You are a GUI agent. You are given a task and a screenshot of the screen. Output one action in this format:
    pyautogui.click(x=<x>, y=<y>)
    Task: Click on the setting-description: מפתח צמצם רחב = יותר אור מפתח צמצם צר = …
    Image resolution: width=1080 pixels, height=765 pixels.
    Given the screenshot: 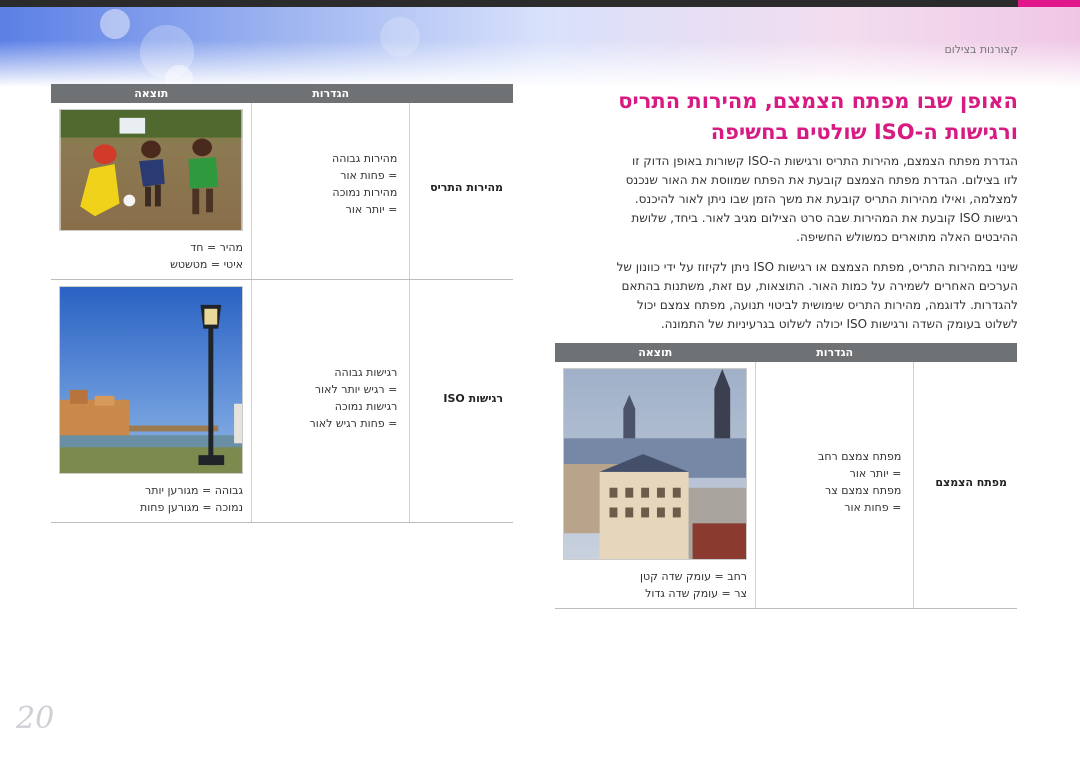 What is the action you would take?
    pyautogui.click(x=834, y=485)
    